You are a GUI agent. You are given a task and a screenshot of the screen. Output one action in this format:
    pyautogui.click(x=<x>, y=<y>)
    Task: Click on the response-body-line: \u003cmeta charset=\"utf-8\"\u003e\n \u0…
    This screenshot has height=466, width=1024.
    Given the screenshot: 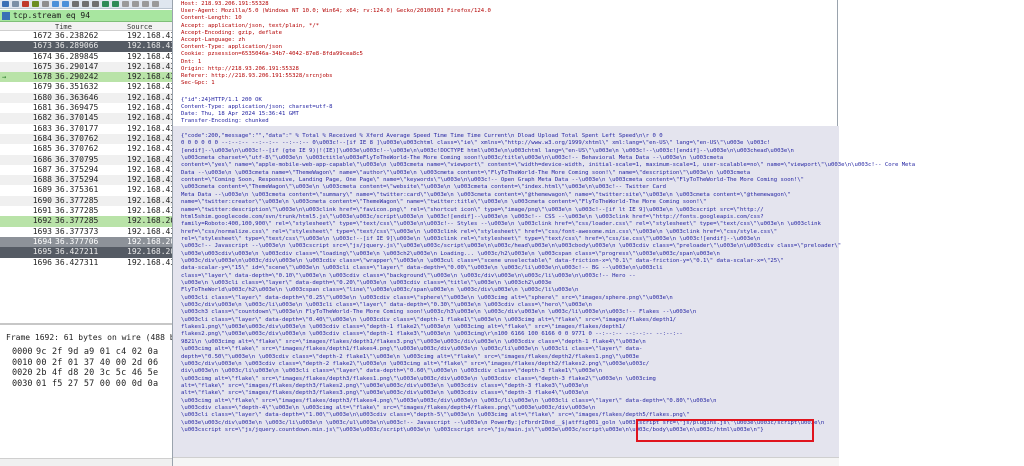 What is the action you would take?
    pyautogui.click(x=452, y=158)
    